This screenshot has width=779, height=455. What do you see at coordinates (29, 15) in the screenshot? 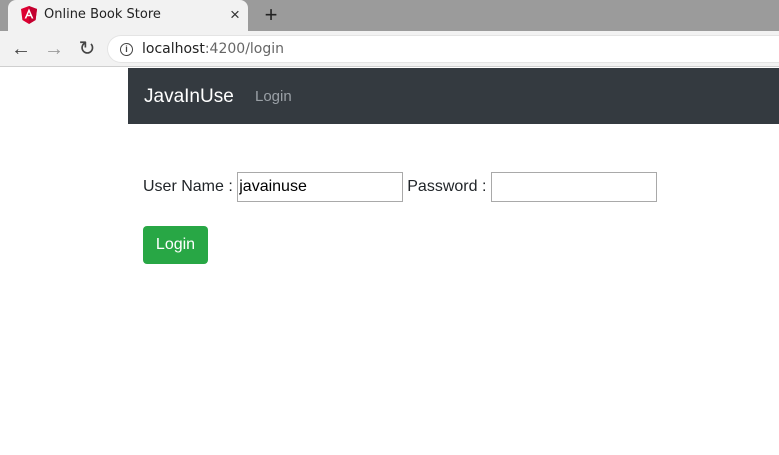
I see `angular-logo-icon` at bounding box center [29, 15].